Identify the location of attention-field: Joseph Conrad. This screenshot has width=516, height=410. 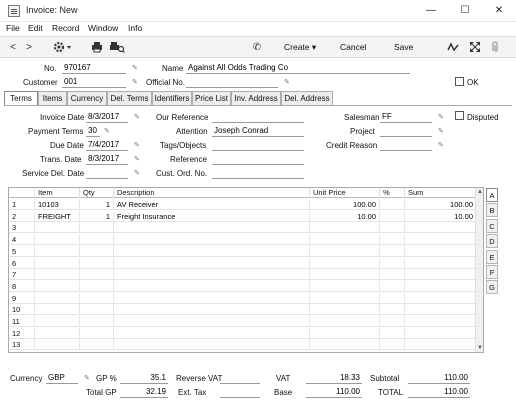
(258, 131).